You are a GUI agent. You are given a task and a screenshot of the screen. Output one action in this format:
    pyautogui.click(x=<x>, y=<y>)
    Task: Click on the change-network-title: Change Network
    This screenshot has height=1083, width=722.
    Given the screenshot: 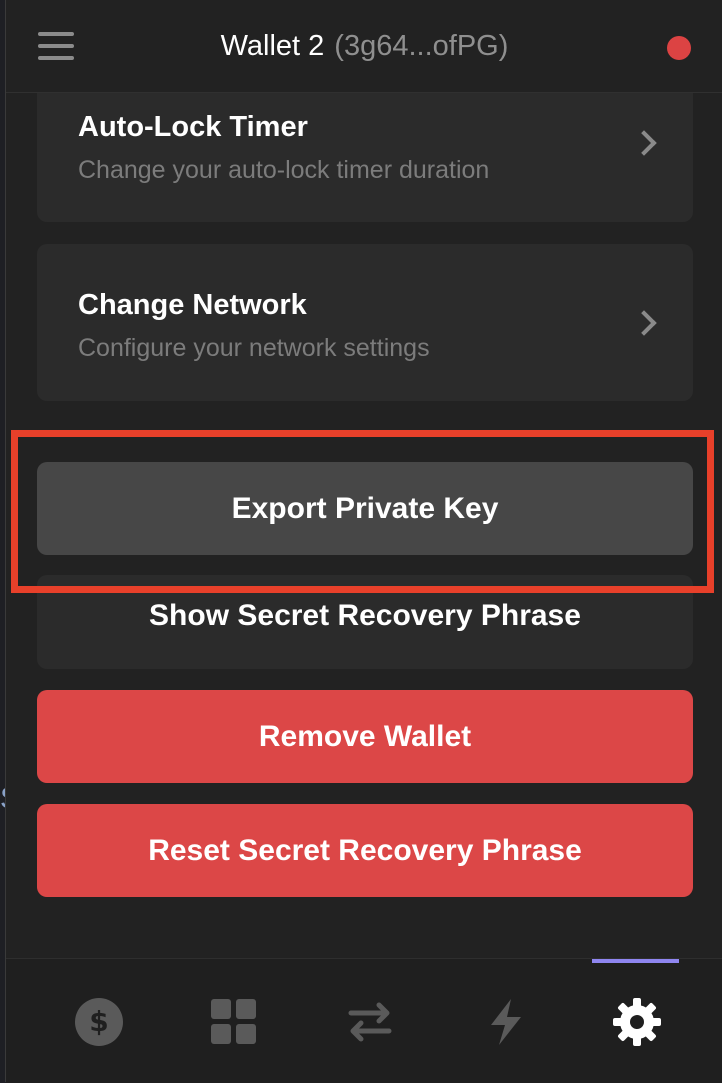 What is the action you would take?
    pyautogui.click(x=192, y=305)
    